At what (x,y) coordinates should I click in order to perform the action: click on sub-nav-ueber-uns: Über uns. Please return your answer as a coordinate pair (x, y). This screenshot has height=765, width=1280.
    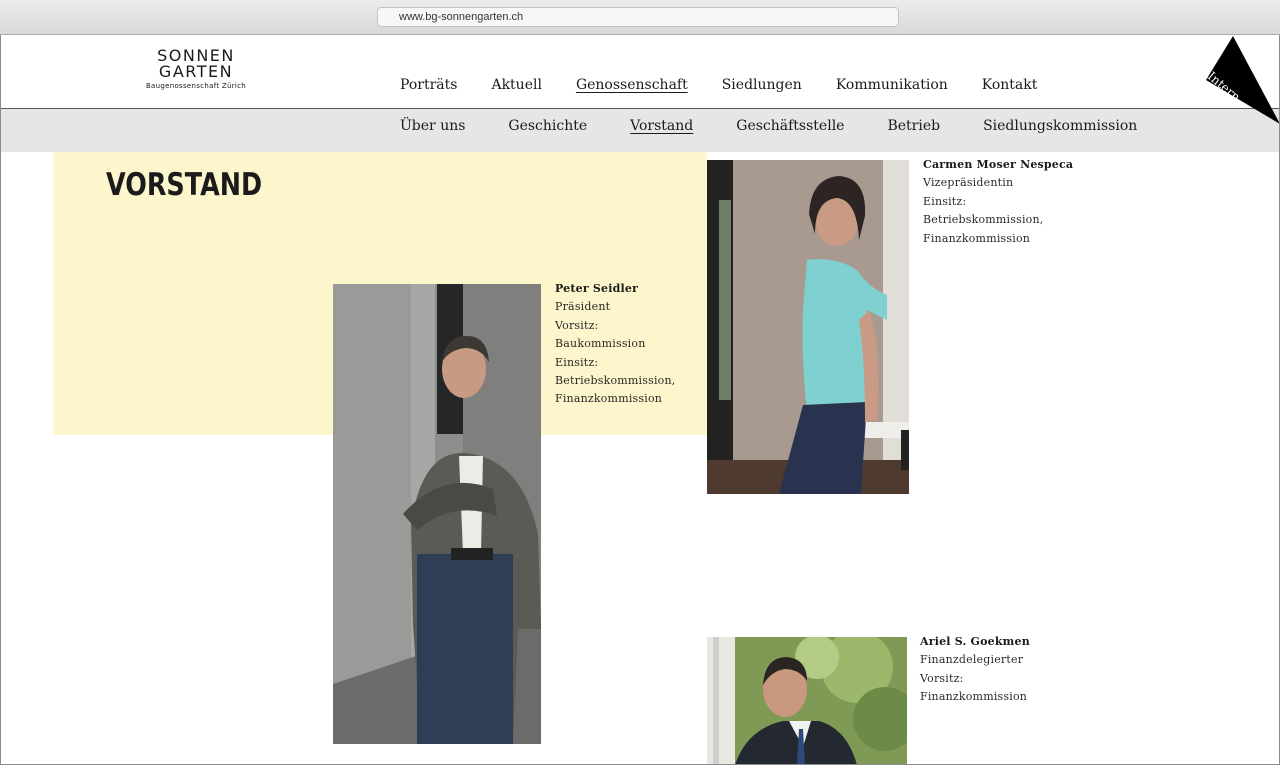
    Looking at the image, I should click on (432, 126).